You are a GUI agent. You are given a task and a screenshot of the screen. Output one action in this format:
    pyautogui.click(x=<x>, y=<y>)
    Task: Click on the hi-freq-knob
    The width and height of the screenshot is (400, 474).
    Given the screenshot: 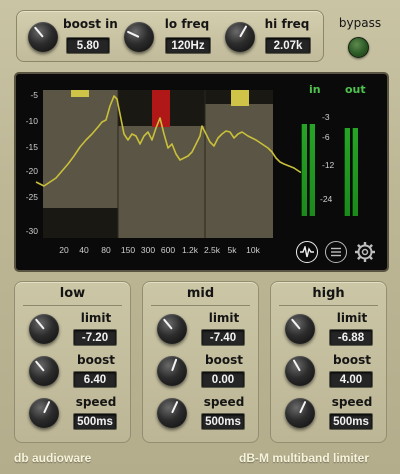 What is the action you would take?
    pyautogui.click(x=240, y=37)
    